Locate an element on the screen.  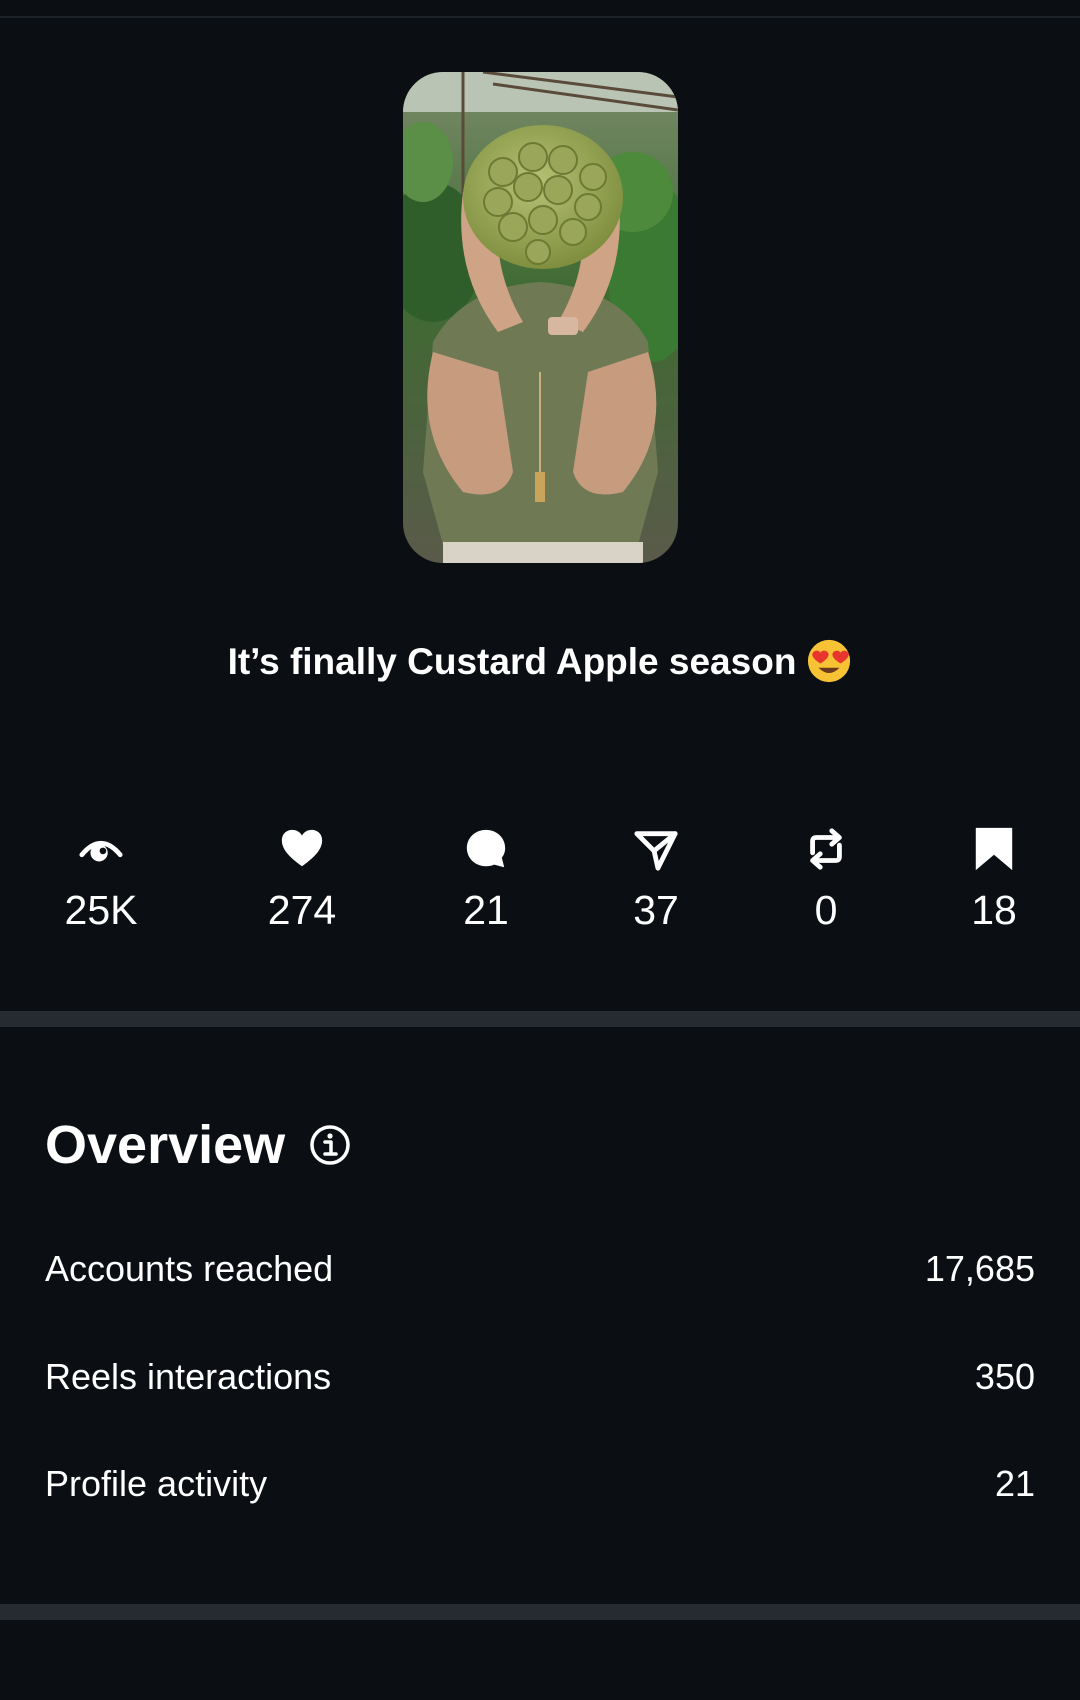
stat-saves: 18 is located at coordinates (994, 880).